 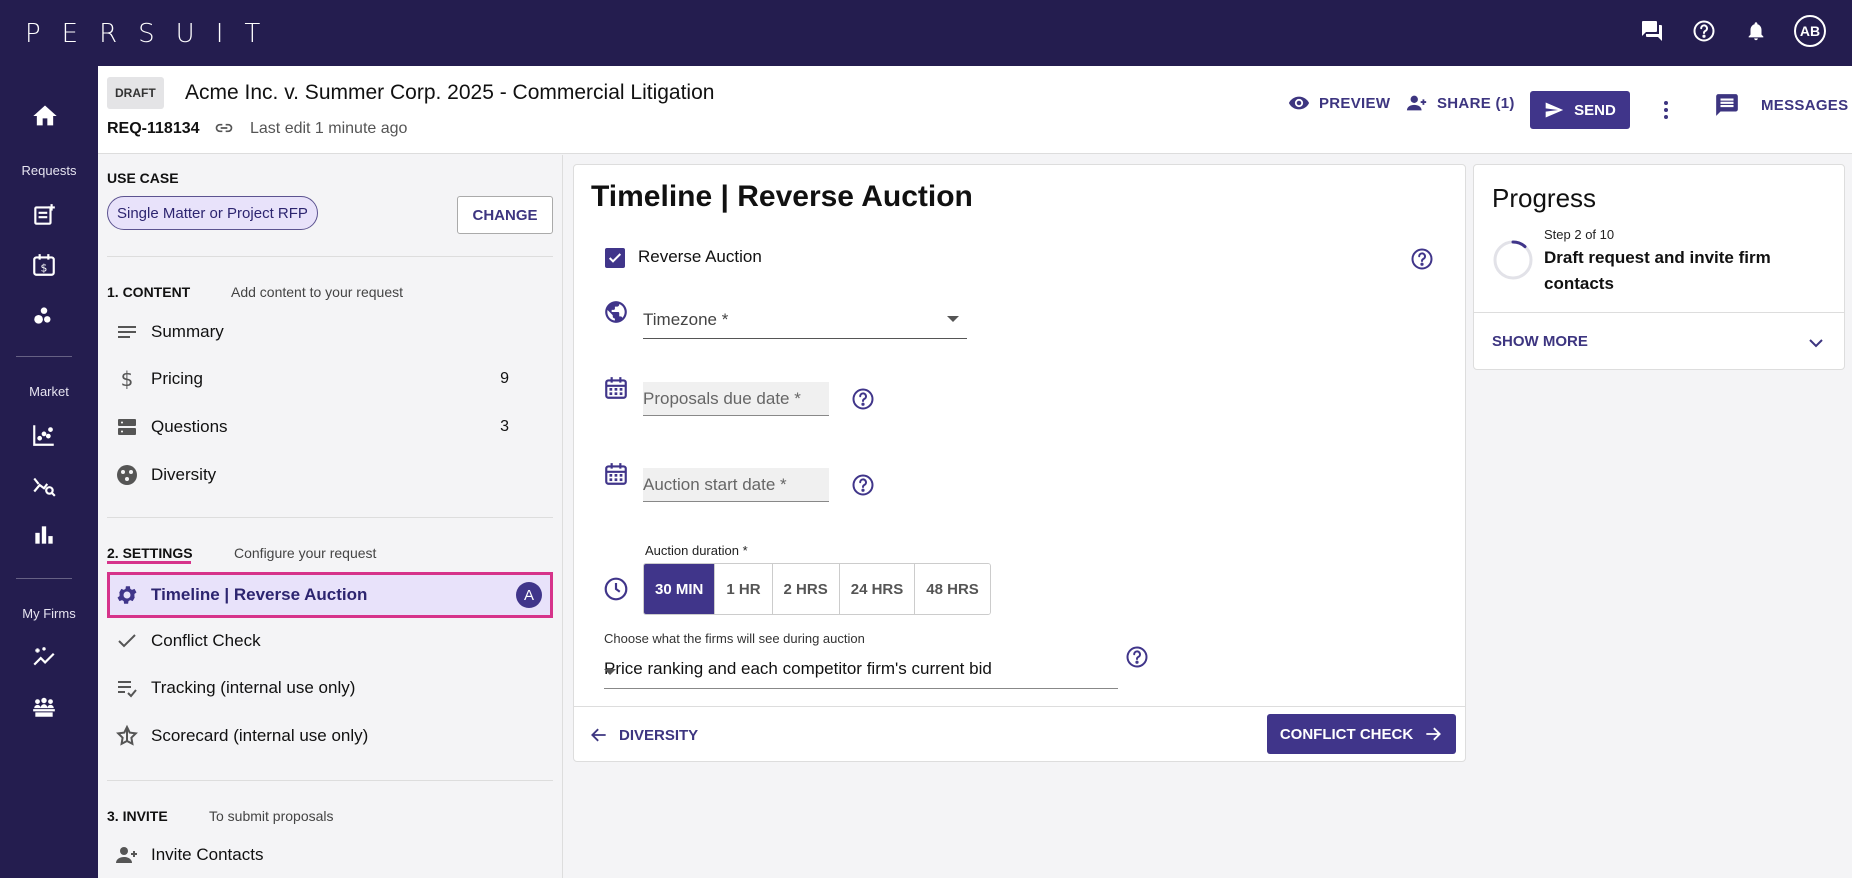 What do you see at coordinates (206, 640) in the screenshot?
I see `sidebar-item-label: Conflict Check` at bounding box center [206, 640].